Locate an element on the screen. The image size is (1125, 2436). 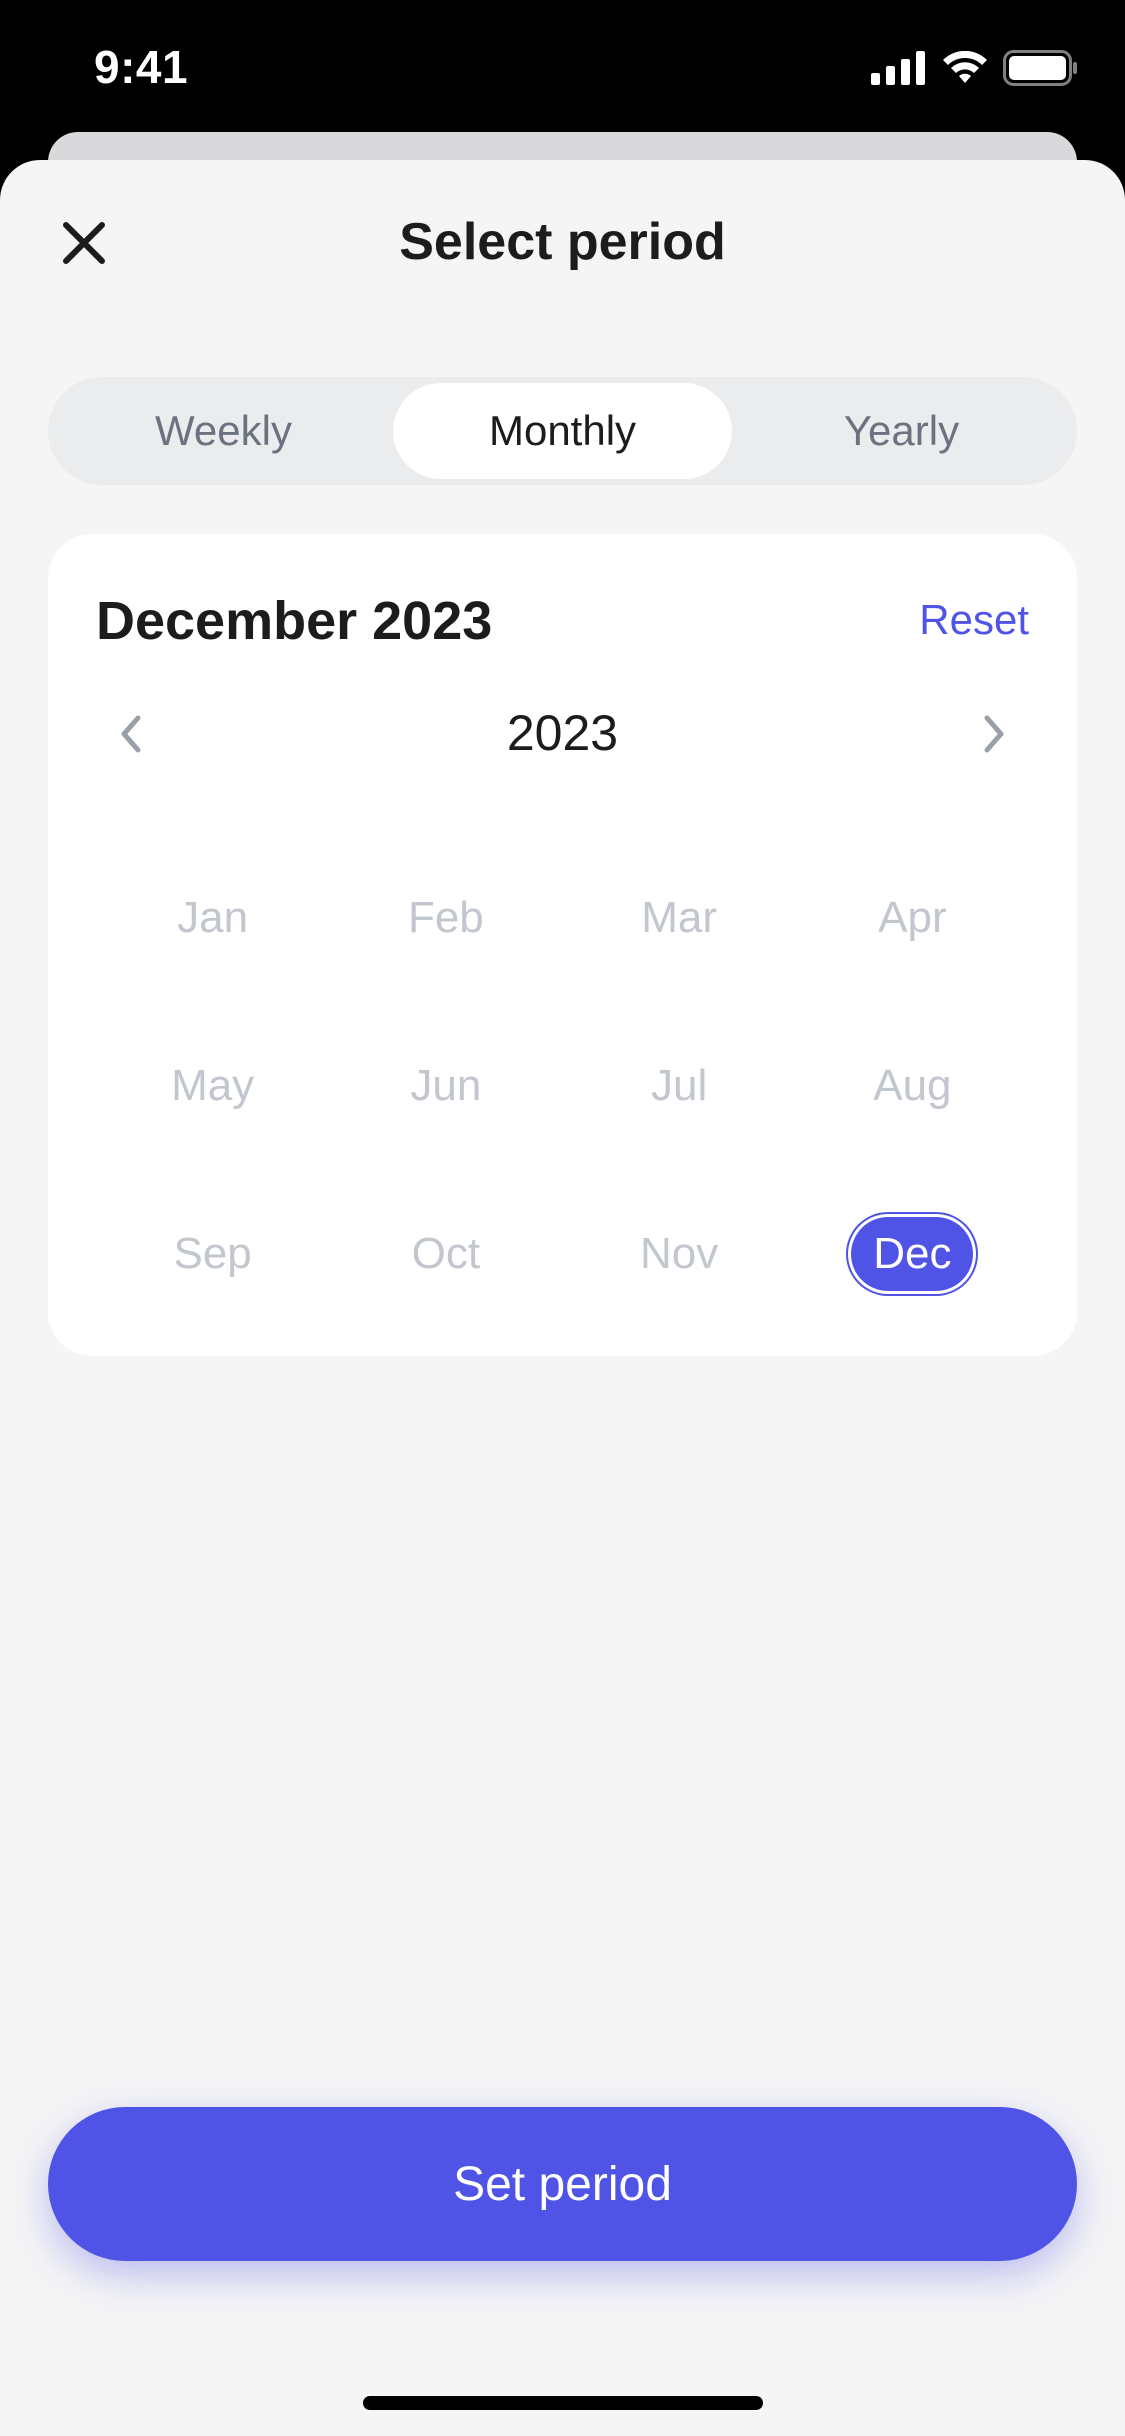
month-nov: Nov is located at coordinates (679, 1254).